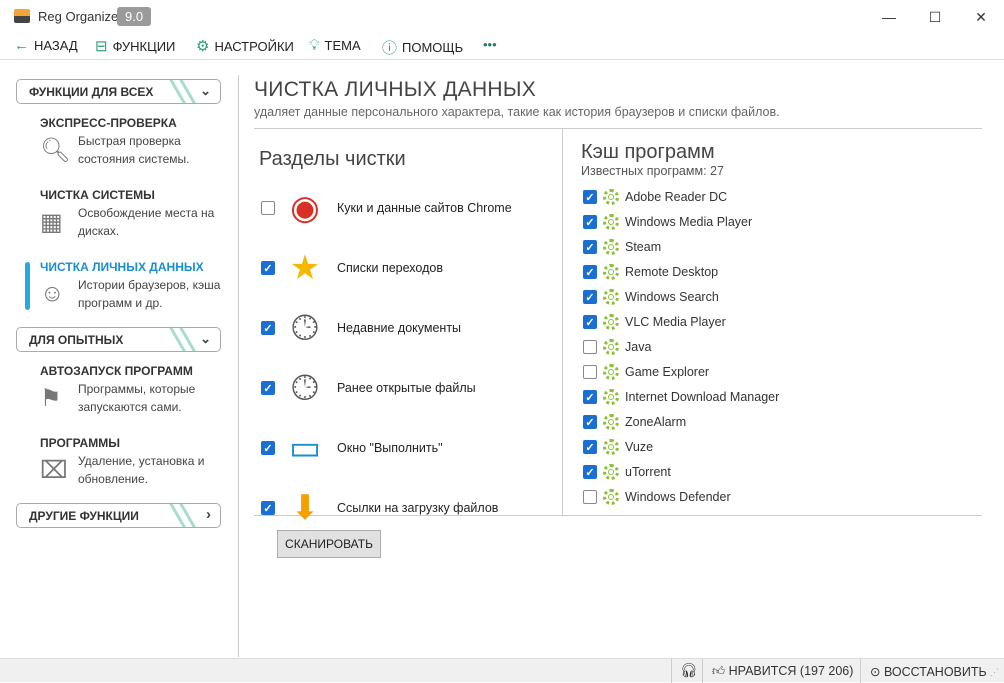 Image resolution: width=1004 pixels, height=683 pixels. What do you see at coordinates (617, 347) in the screenshot?
I see `program-item: Java` at bounding box center [617, 347].